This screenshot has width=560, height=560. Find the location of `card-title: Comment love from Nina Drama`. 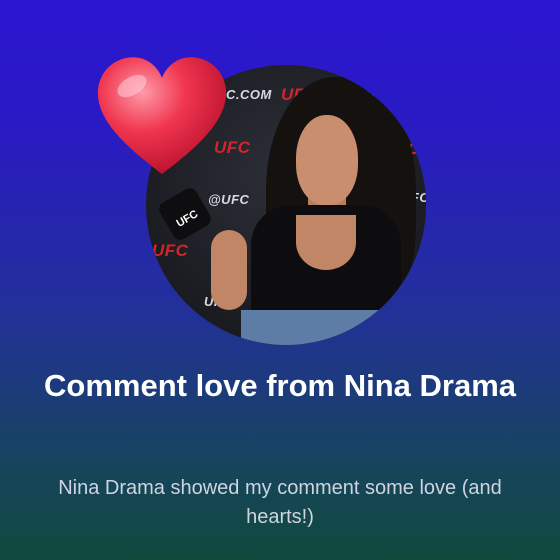

card-title: Comment love from Nina Drama is located at coordinates (280, 385).